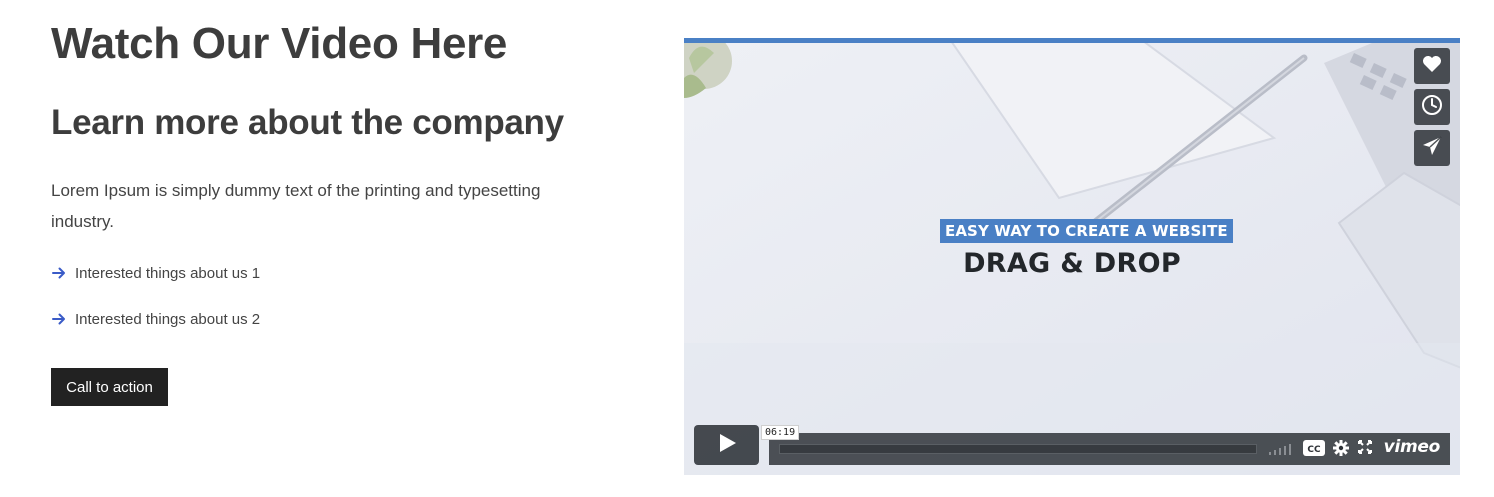  I want to click on play-button, so click(726, 445).